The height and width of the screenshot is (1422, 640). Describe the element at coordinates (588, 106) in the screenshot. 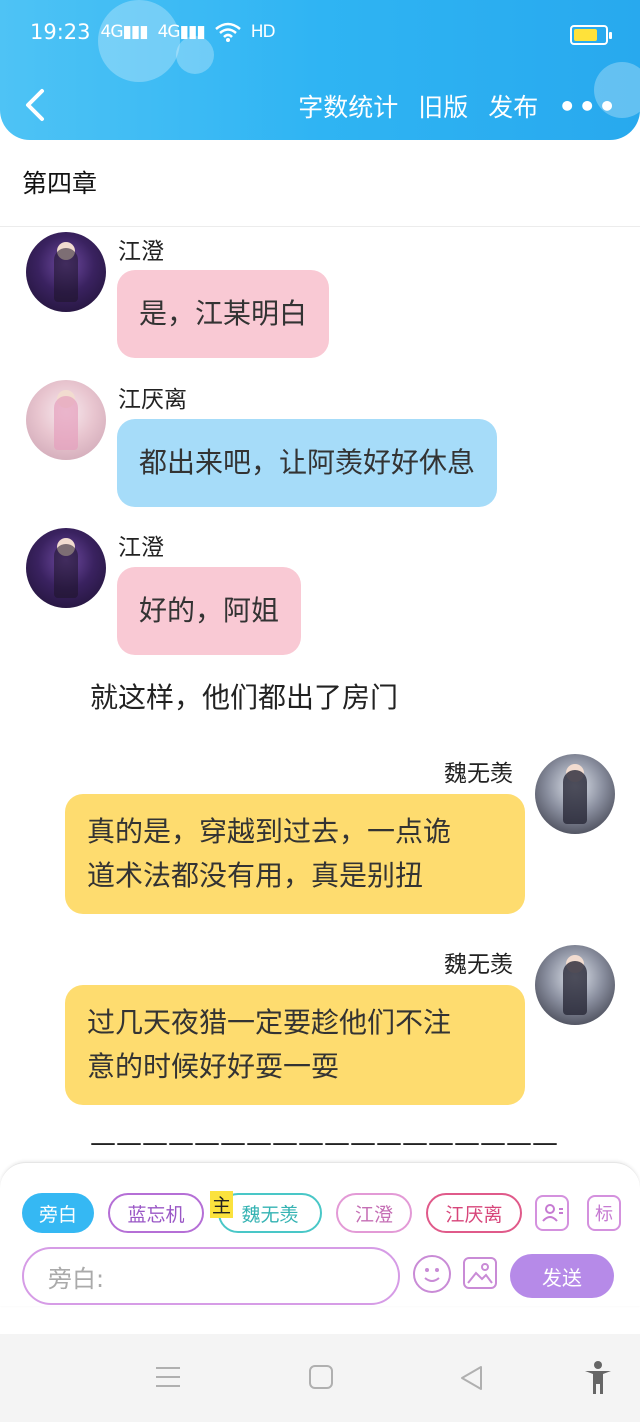

I see `more-icon: •••` at that location.